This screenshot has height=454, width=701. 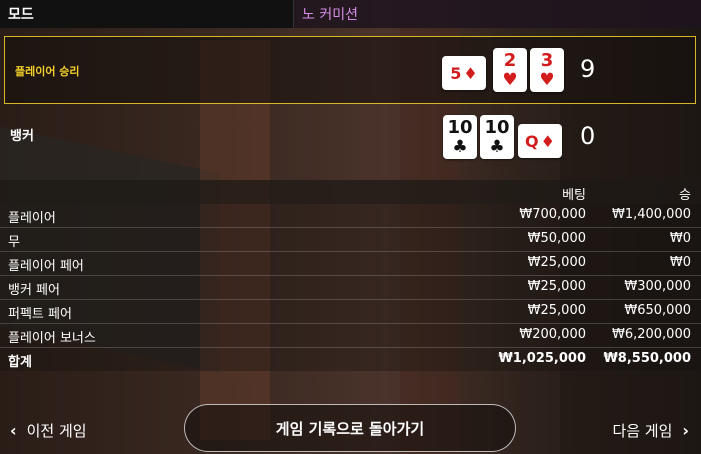 I want to click on table-row: 퍼펙트 페어 ₩25,000 ₩650,000, so click(x=350, y=312).